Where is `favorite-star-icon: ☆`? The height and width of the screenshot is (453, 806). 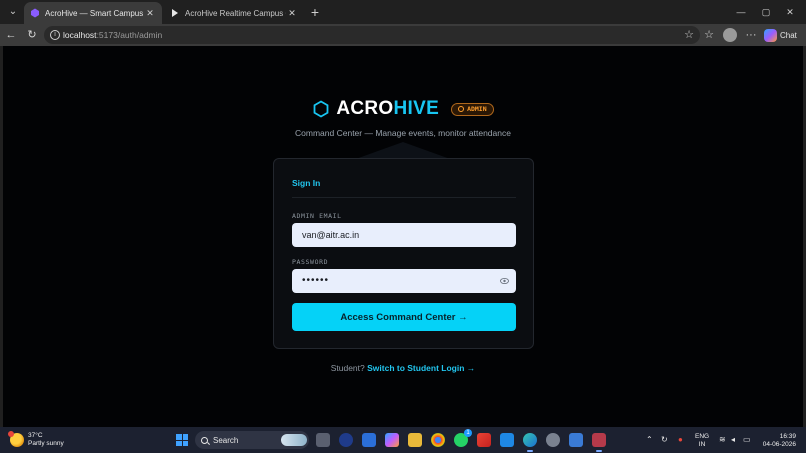
favorite-star-icon: ☆ is located at coordinates (689, 34).